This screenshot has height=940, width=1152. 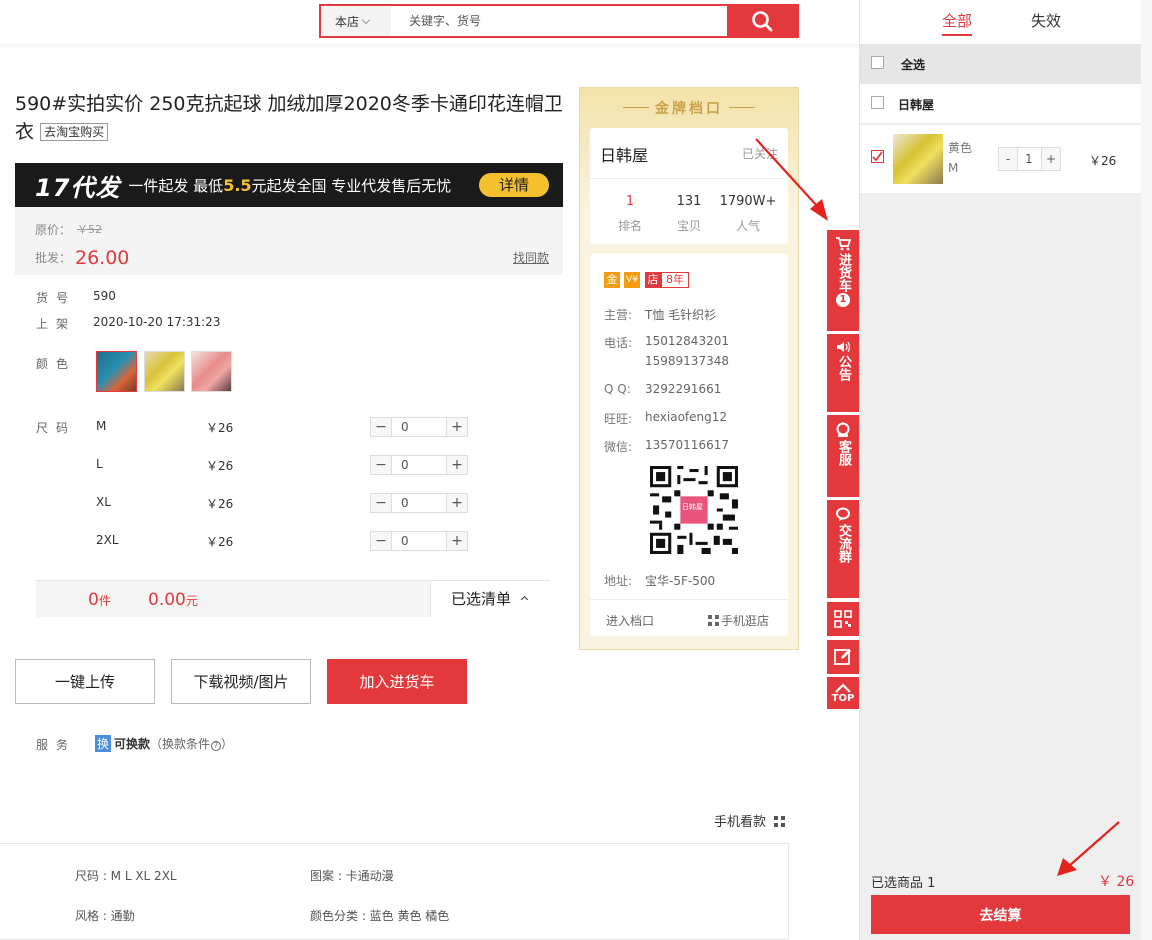 What do you see at coordinates (843, 368) in the screenshot?
I see `toolbar-notice-label: 公告` at bounding box center [843, 368].